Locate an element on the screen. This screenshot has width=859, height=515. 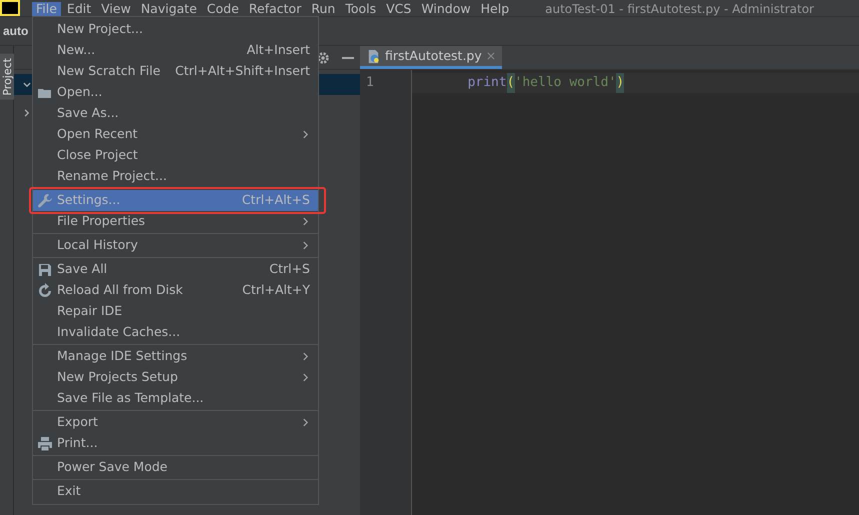
project-name: auto is located at coordinates (15, 31).